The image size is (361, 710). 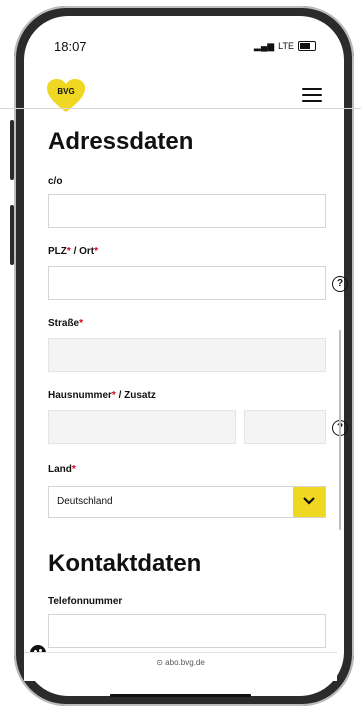 What do you see at coordinates (187, 502) in the screenshot?
I see `land-select: Deutschland` at bounding box center [187, 502].